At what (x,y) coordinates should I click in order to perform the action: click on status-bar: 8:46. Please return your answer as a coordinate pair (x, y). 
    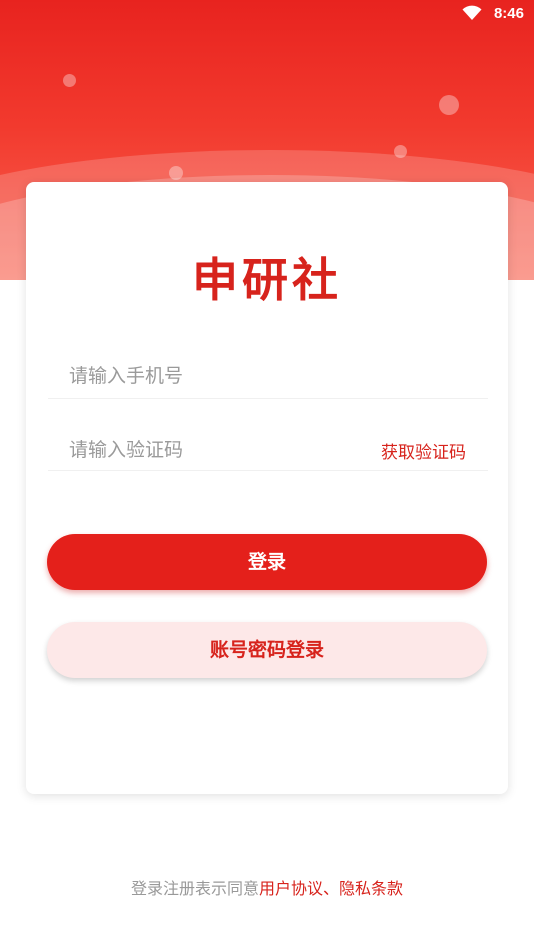
    Looking at the image, I should click on (267, 14).